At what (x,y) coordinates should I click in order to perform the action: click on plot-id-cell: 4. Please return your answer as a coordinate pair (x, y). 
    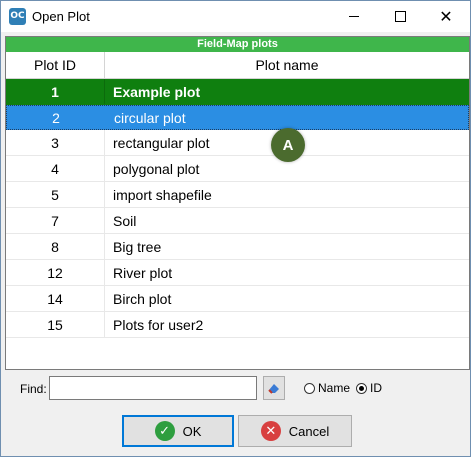
    Looking at the image, I should click on (55, 168).